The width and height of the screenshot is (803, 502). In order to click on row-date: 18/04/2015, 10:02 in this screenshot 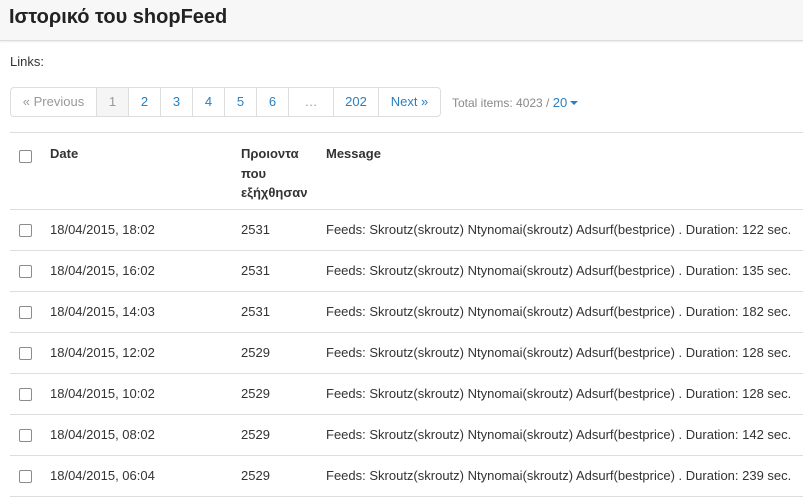, I will do `click(102, 393)`.